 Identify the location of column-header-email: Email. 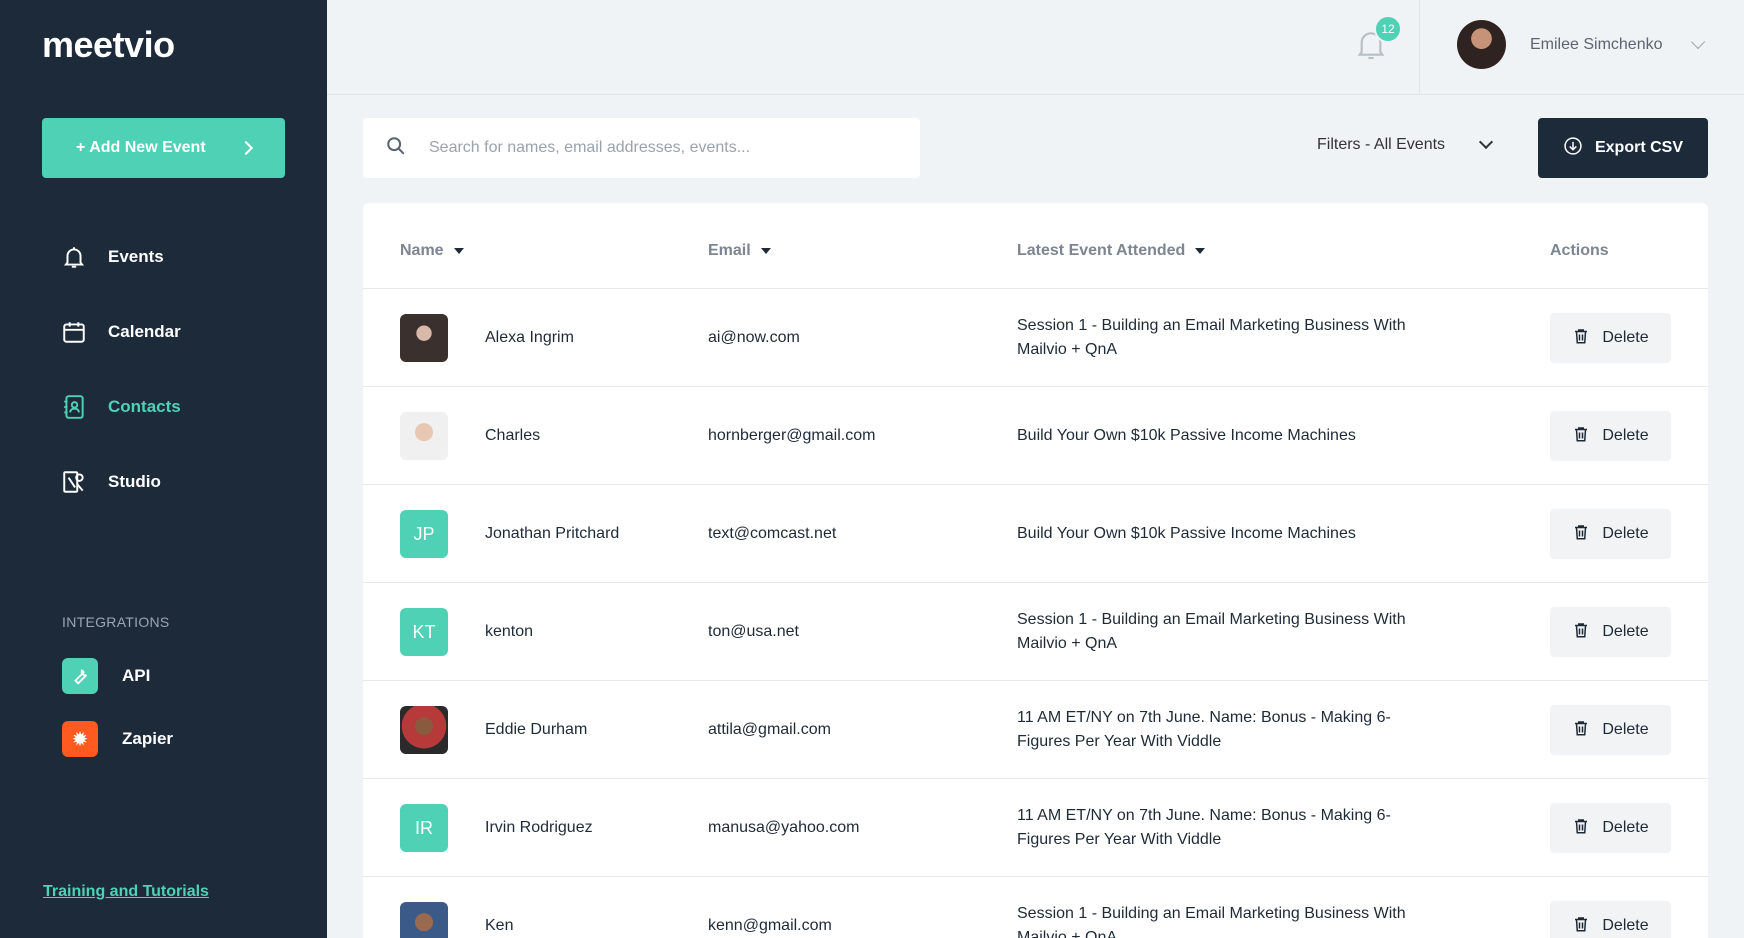
(739, 251).